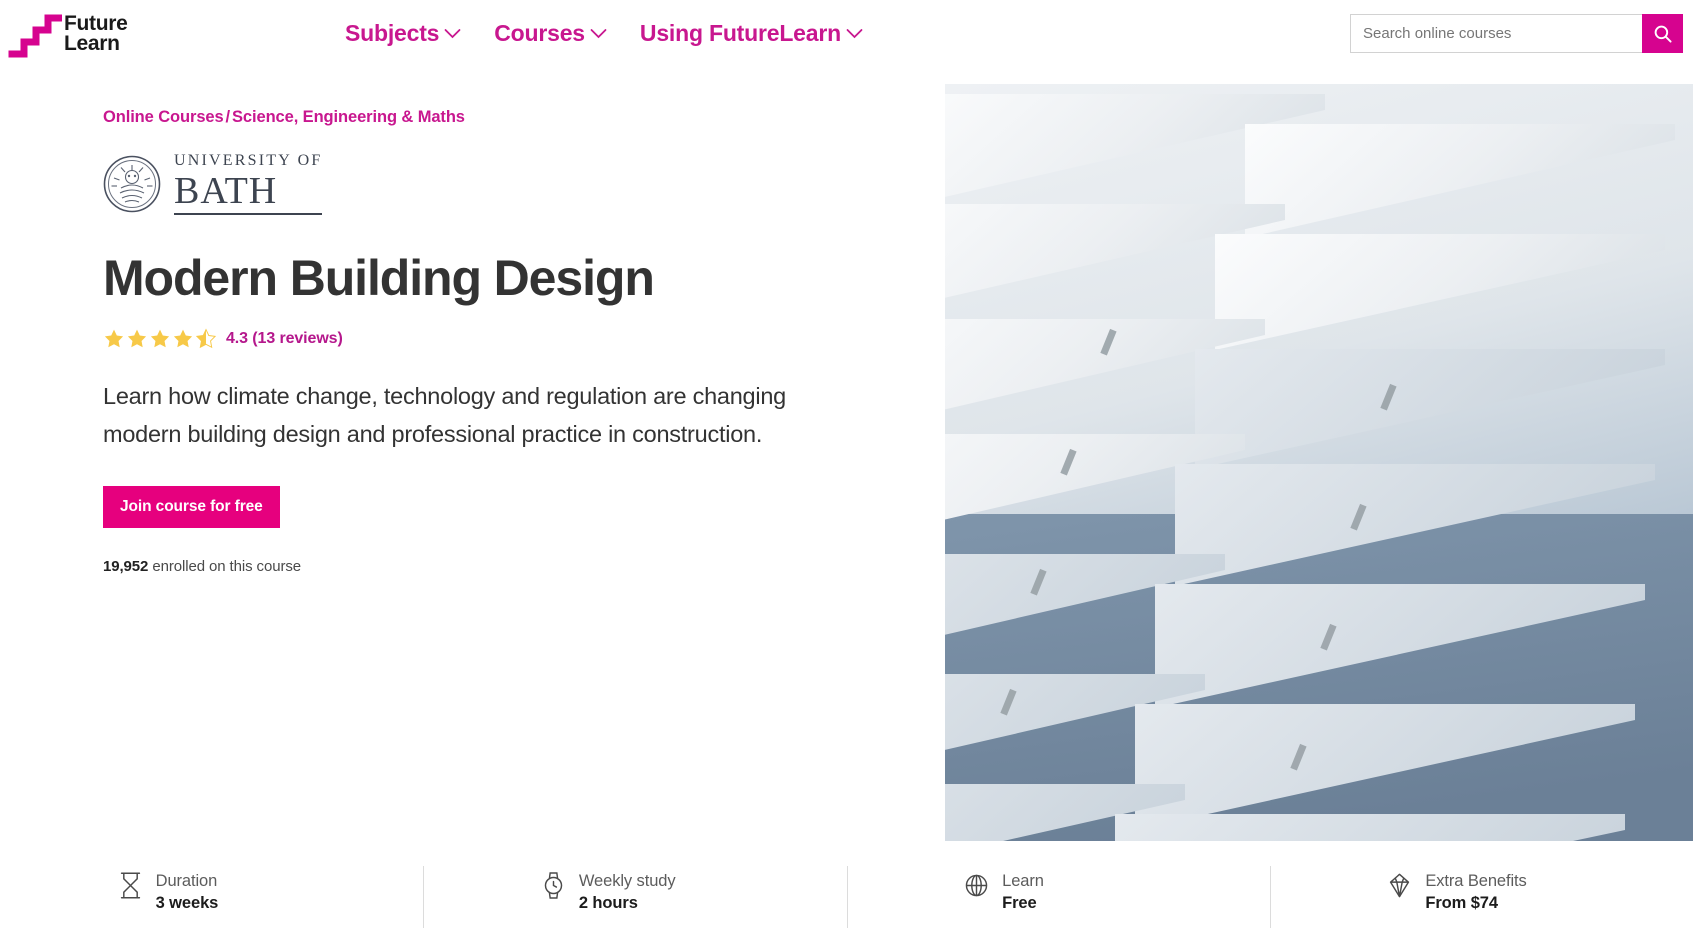 The height and width of the screenshot is (933, 1693). I want to click on search-input, so click(1496, 33).